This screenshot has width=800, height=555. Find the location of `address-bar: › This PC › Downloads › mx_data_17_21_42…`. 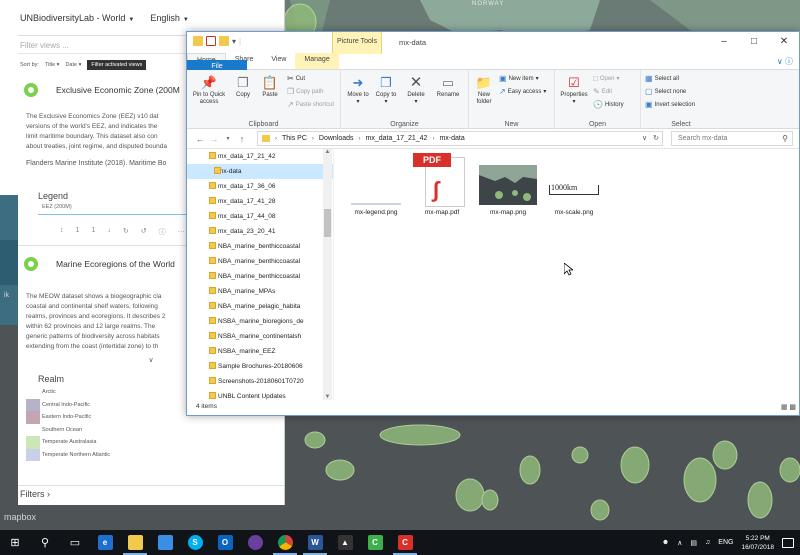

address-bar: › This PC › Downloads › mx_data_17_21_42… is located at coordinates (460, 138).